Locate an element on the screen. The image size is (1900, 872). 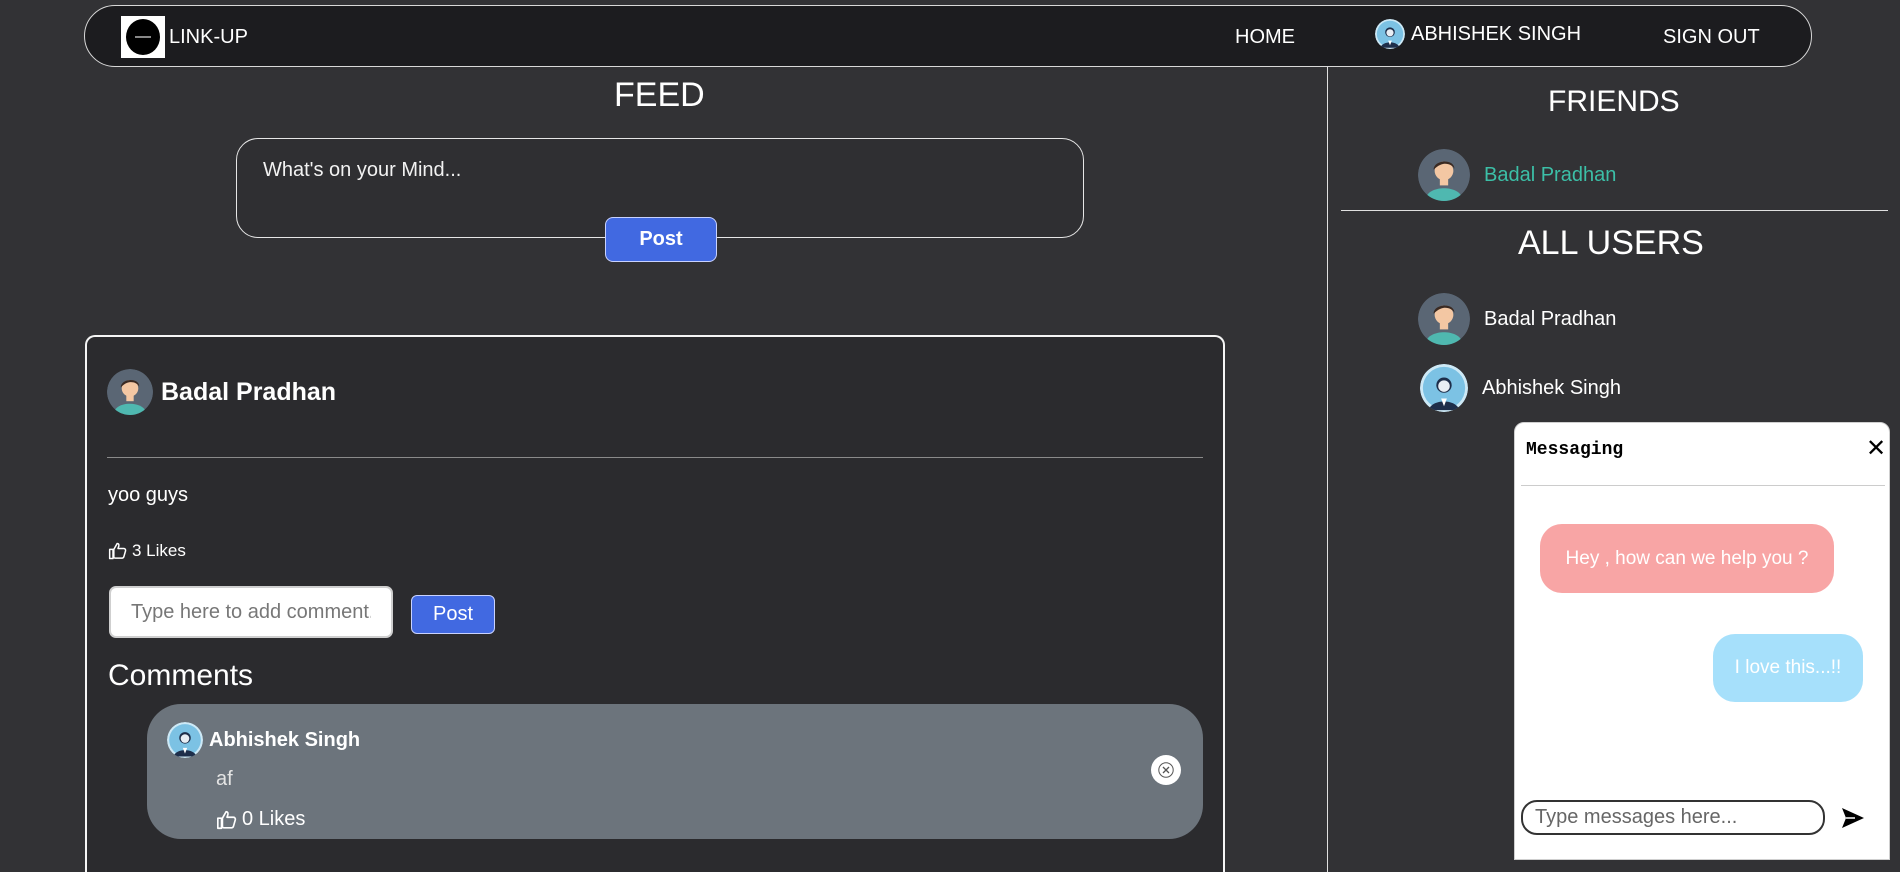
top-navbar: LINK-UP HOME ABHISHEK SINGH SIGN OUT is located at coordinates (948, 36).